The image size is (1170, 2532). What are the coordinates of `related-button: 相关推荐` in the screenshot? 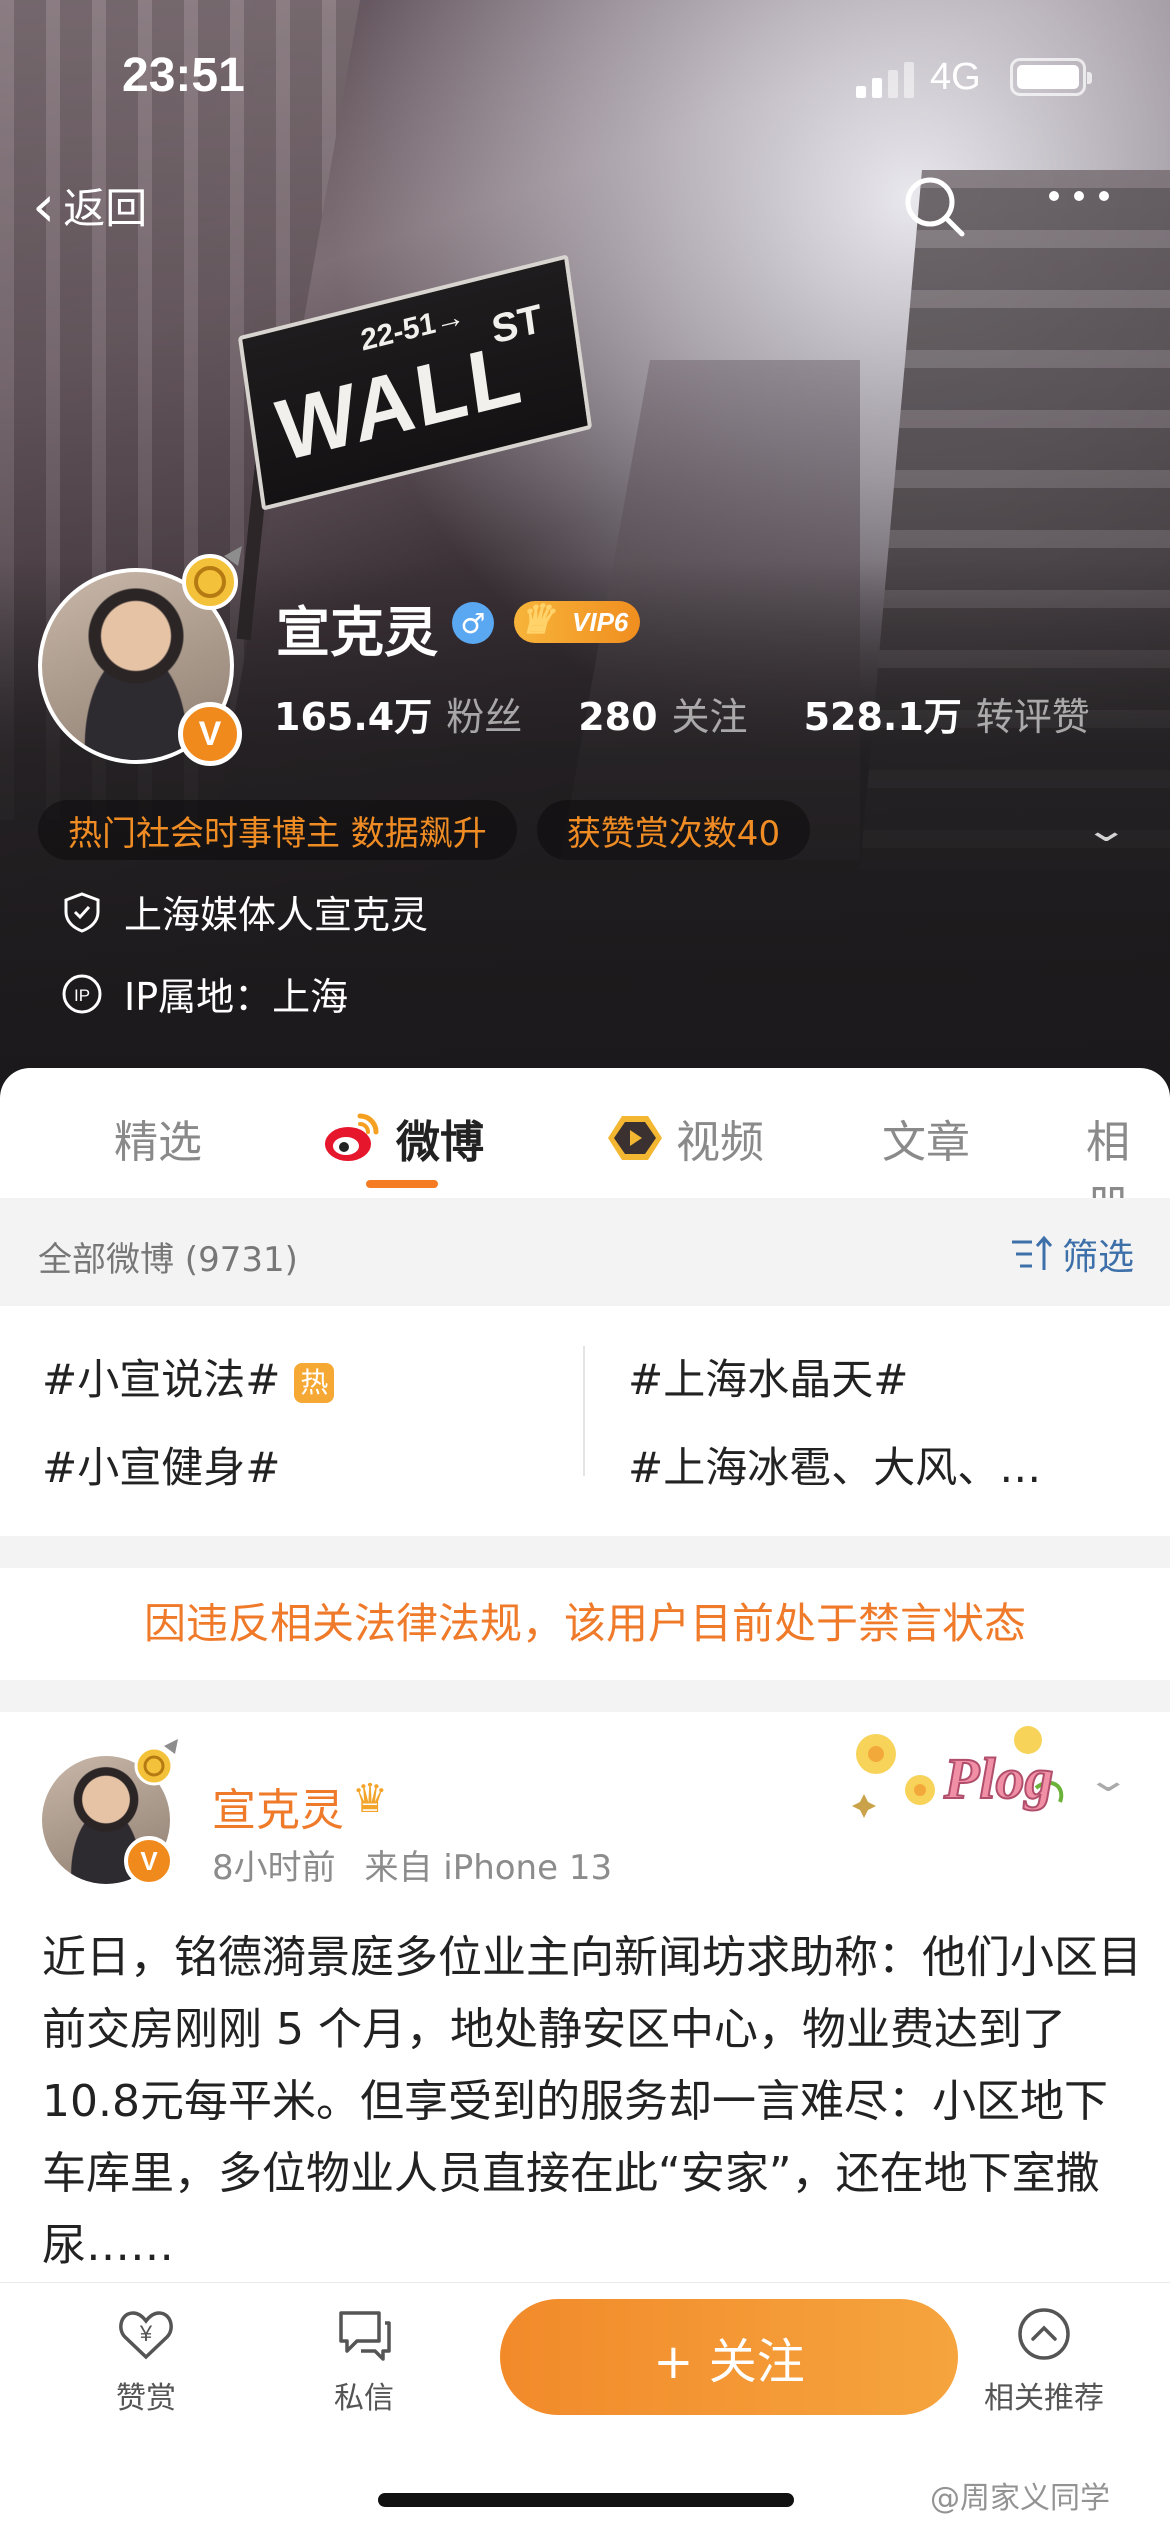 It's located at (1044, 2361).